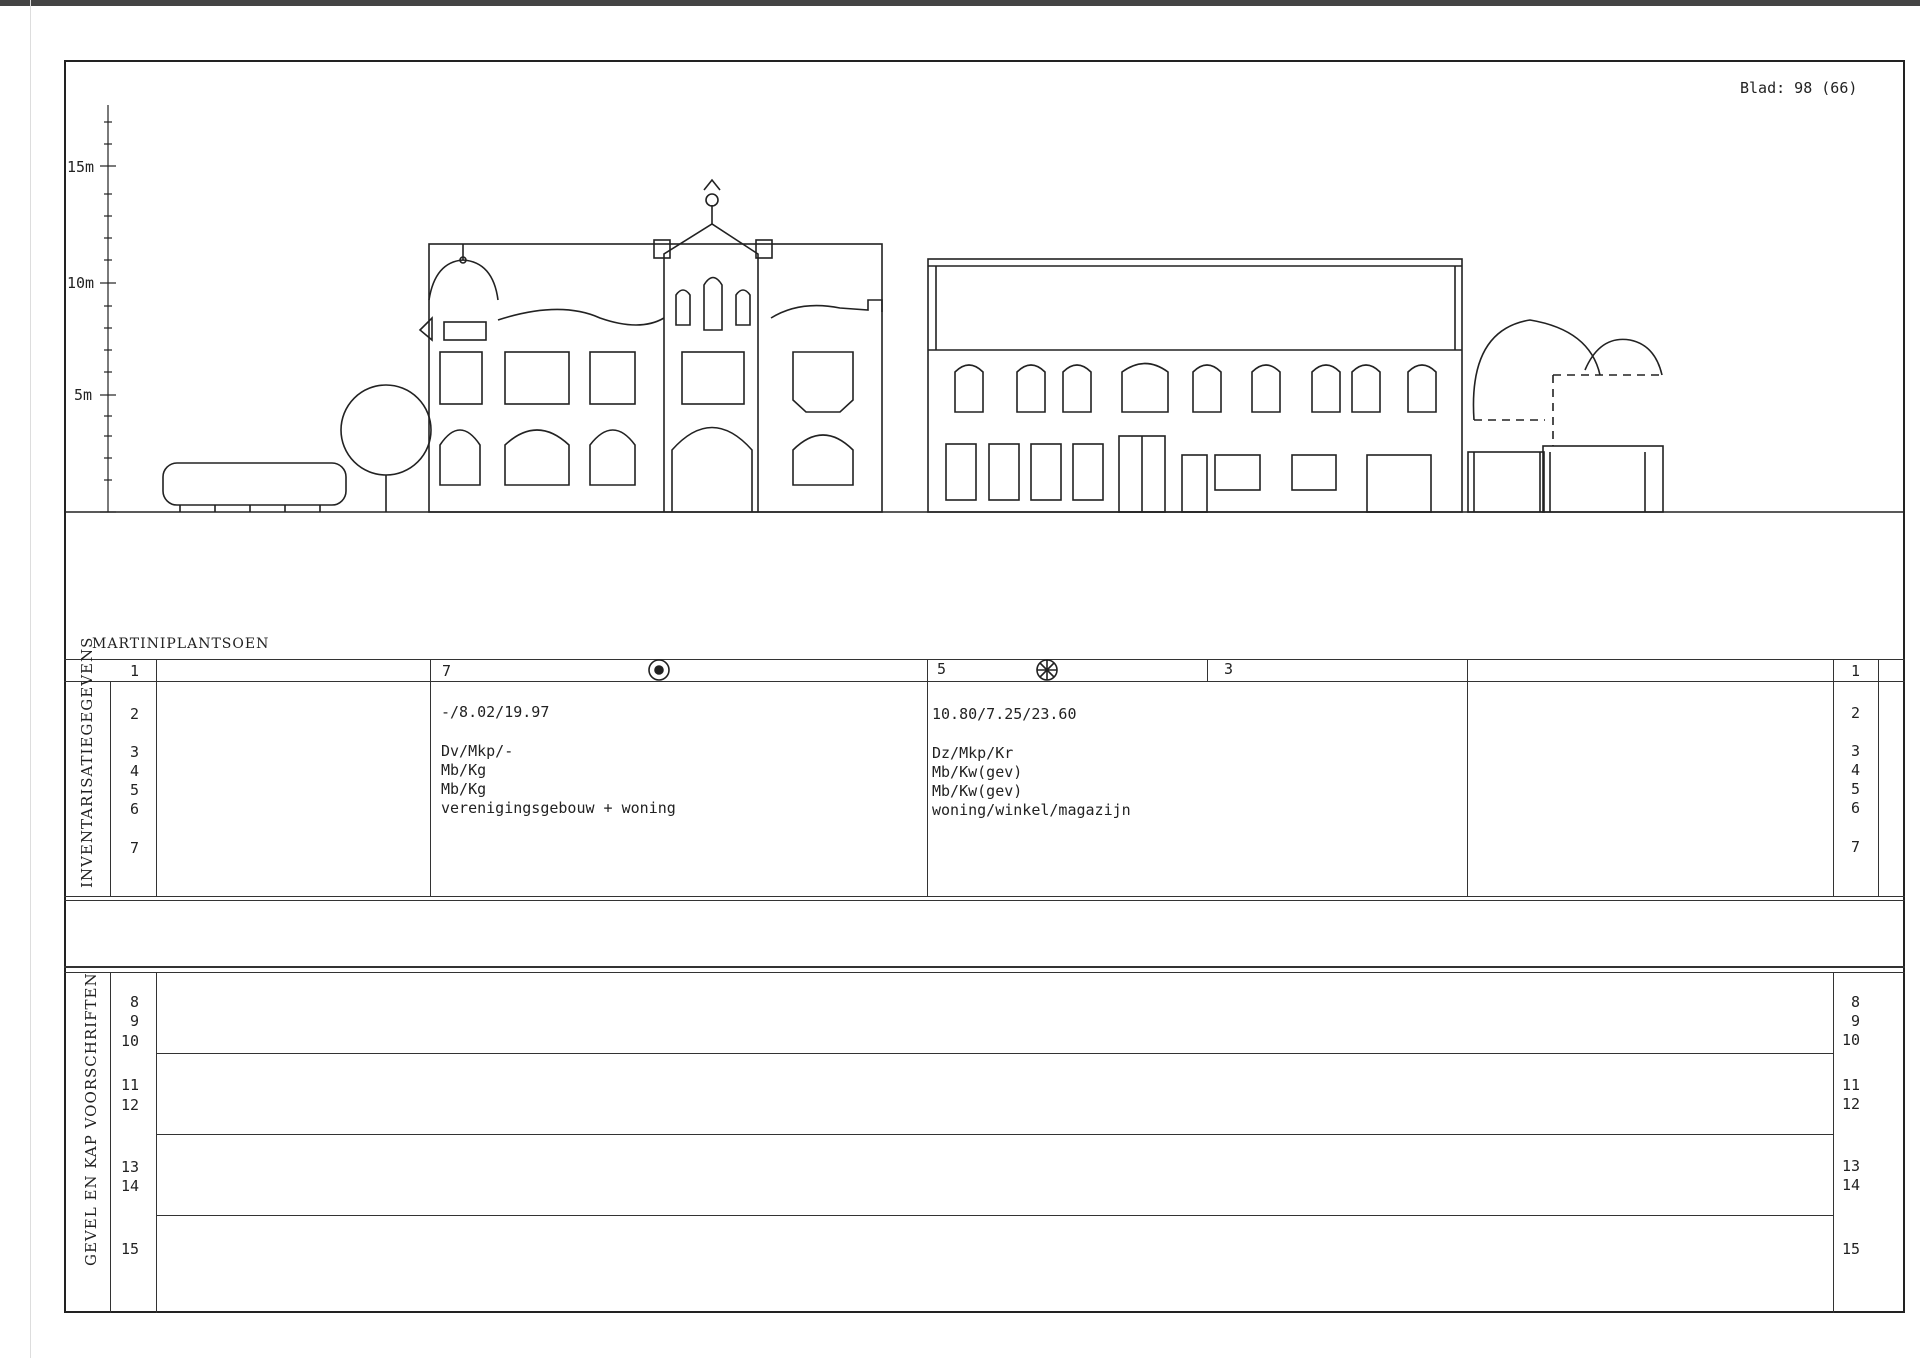 The image size is (1920, 1358). Describe the element at coordinates (464, 789) in the screenshot. I see `building-a-material: Mb/Kg` at that location.